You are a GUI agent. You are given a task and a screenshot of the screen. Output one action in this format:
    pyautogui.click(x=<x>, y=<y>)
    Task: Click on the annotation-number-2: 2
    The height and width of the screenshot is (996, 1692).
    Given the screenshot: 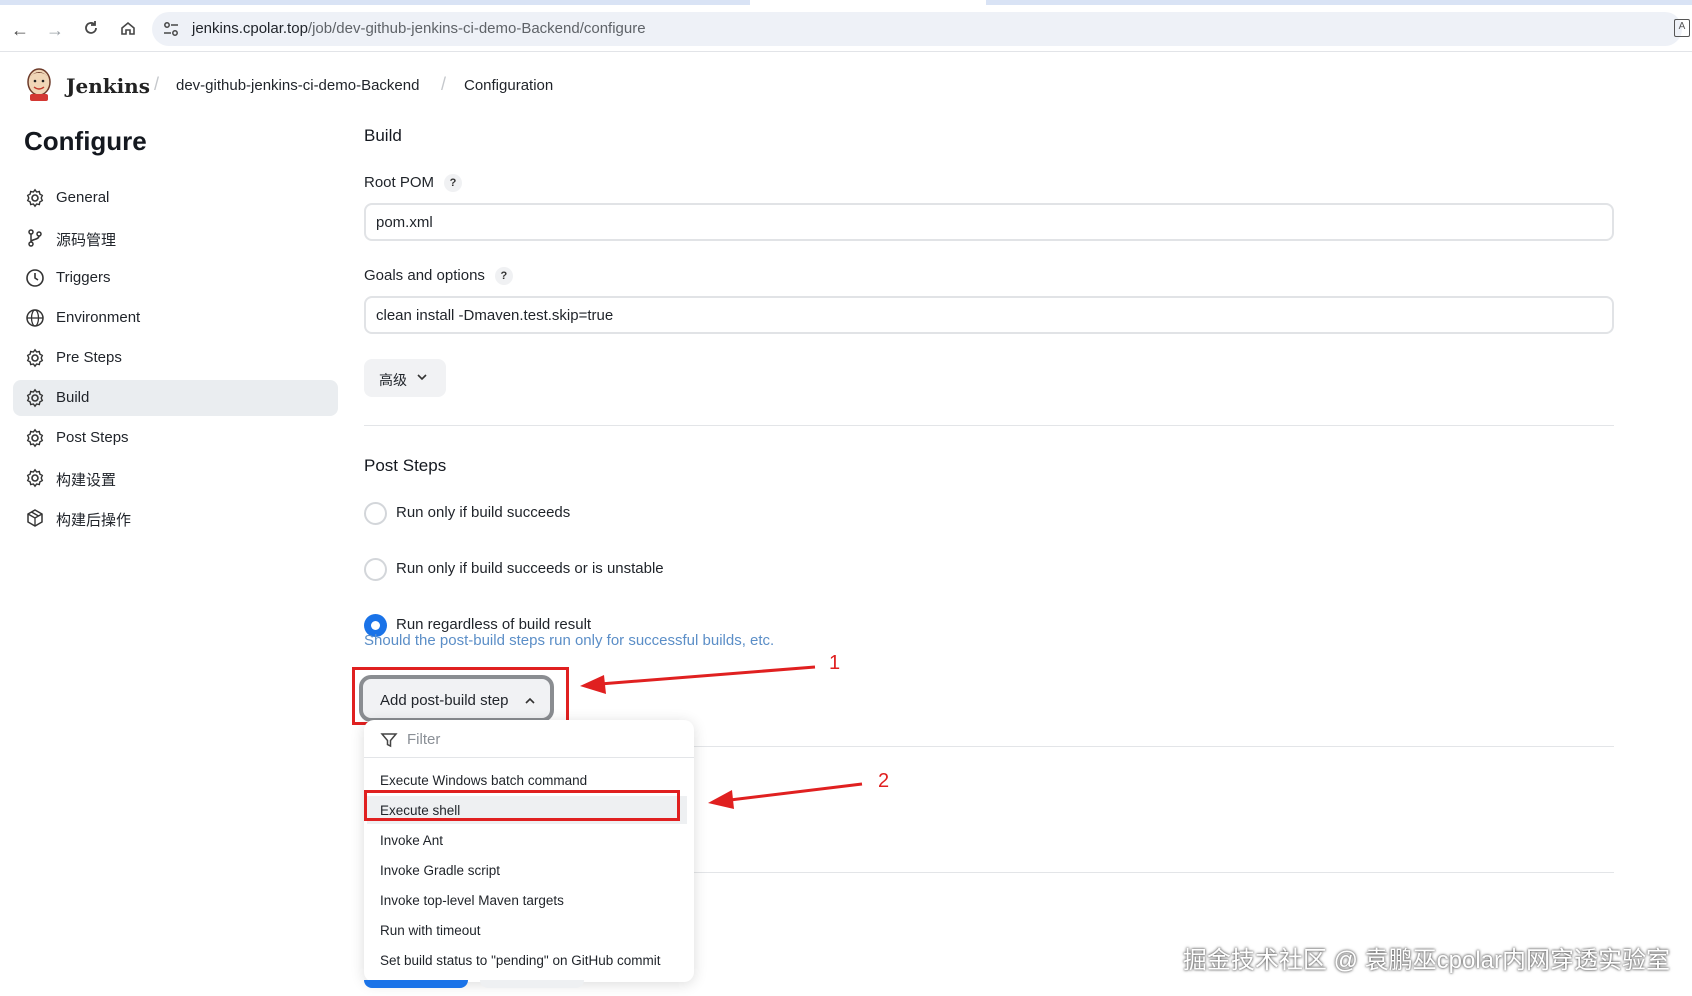 What is the action you would take?
    pyautogui.click(x=884, y=781)
    